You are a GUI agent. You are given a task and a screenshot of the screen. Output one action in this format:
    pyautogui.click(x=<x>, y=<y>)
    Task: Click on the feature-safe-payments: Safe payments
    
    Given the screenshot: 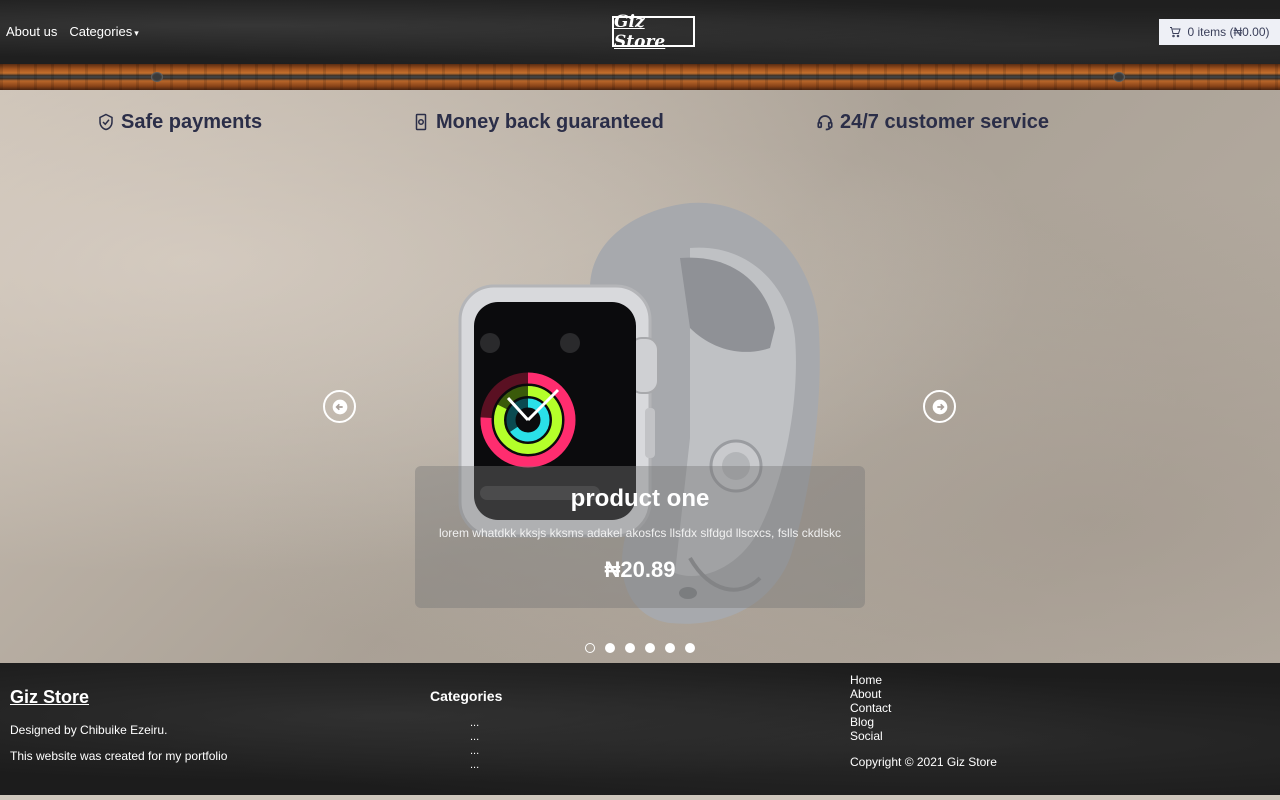 What is the action you would take?
    pyautogui.click(x=179, y=122)
    